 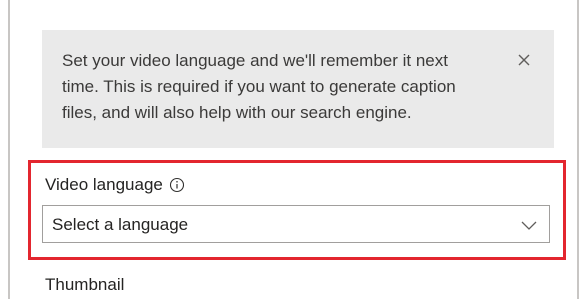 I want to click on thumbnail-label: Thumbnail, so click(x=85, y=284).